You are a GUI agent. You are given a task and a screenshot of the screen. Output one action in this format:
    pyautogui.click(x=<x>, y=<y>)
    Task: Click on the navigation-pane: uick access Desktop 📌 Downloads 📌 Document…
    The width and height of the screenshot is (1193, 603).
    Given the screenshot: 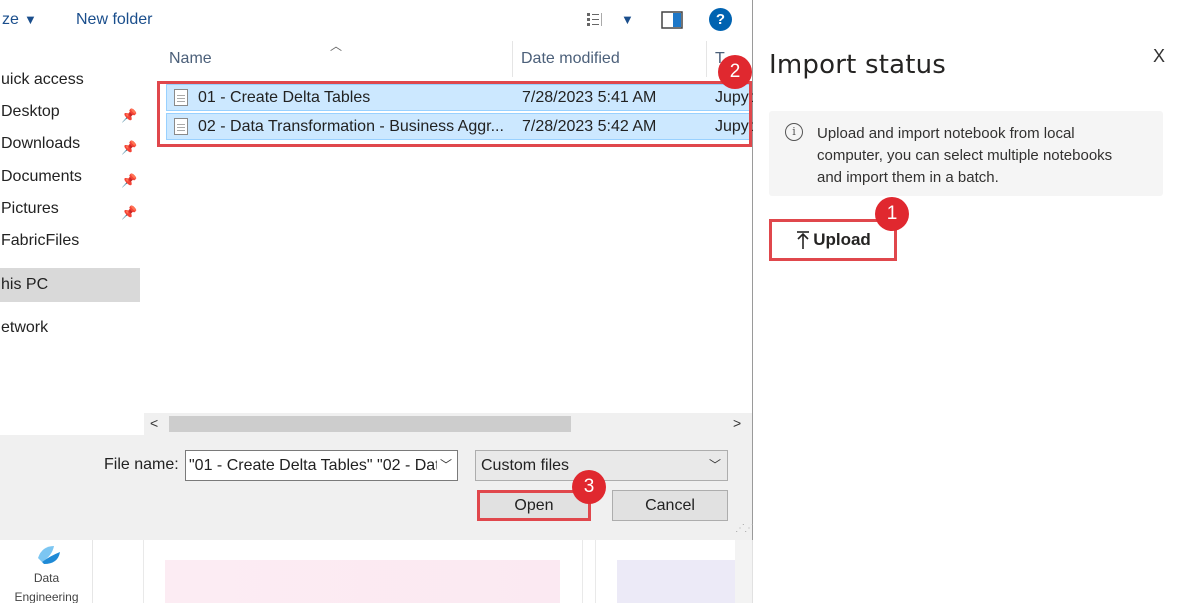 What is the action you would take?
    pyautogui.click(x=72, y=236)
    